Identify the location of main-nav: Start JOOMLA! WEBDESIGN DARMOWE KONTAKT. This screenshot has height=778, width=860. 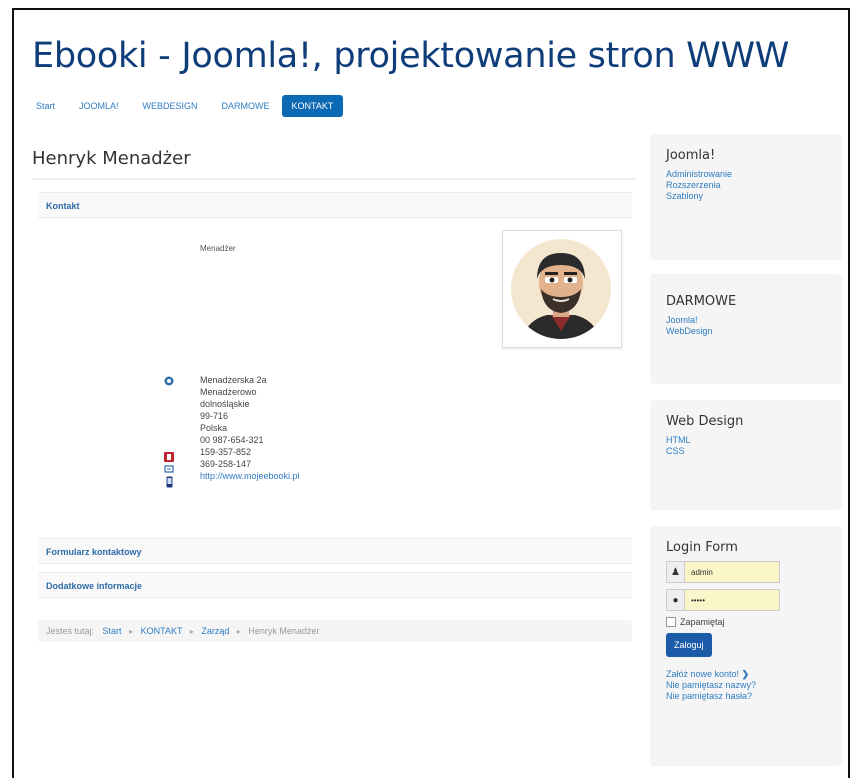
(195, 106).